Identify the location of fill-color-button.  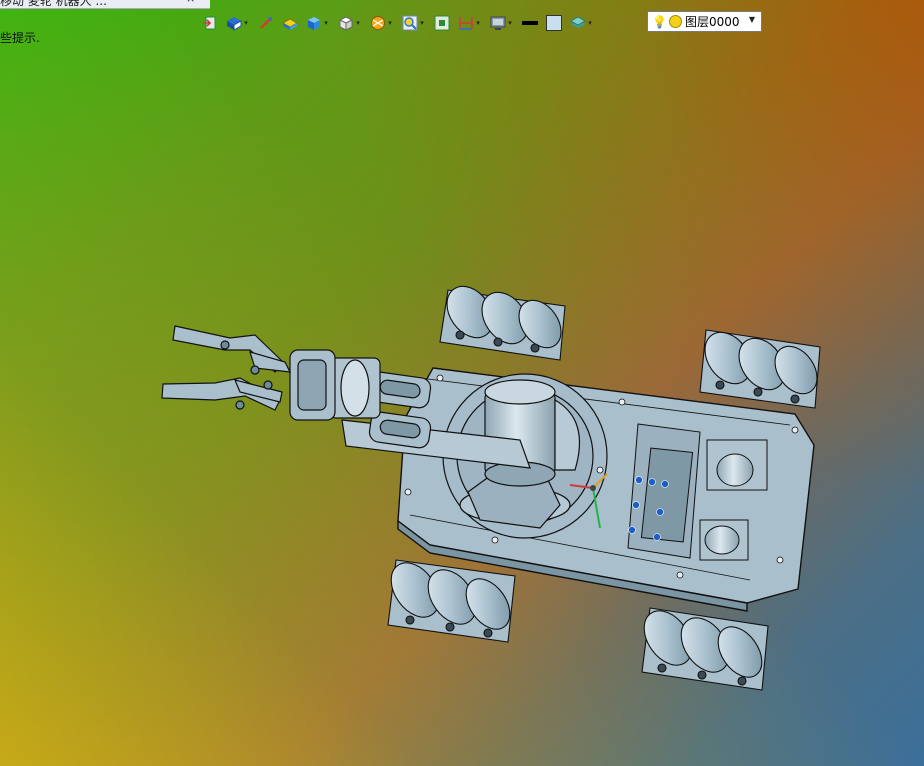
(554, 23).